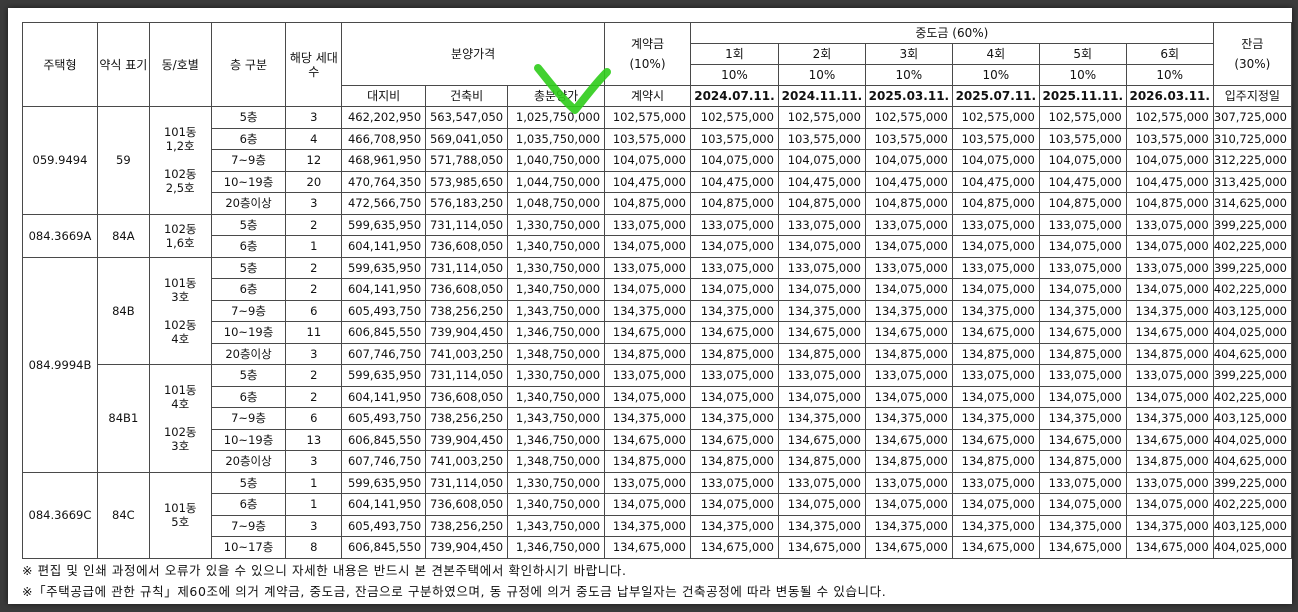 The height and width of the screenshot is (612, 1298). What do you see at coordinates (123, 160) in the screenshot?
I see `abbr: 59` at bounding box center [123, 160].